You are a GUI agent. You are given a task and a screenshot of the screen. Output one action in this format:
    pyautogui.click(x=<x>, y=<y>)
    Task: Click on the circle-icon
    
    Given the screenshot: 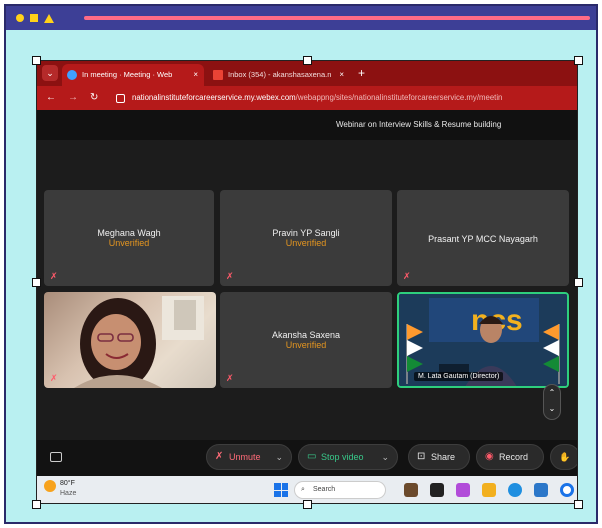 What is the action you would take?
    pyautogui.click(x=20, y=18)
    